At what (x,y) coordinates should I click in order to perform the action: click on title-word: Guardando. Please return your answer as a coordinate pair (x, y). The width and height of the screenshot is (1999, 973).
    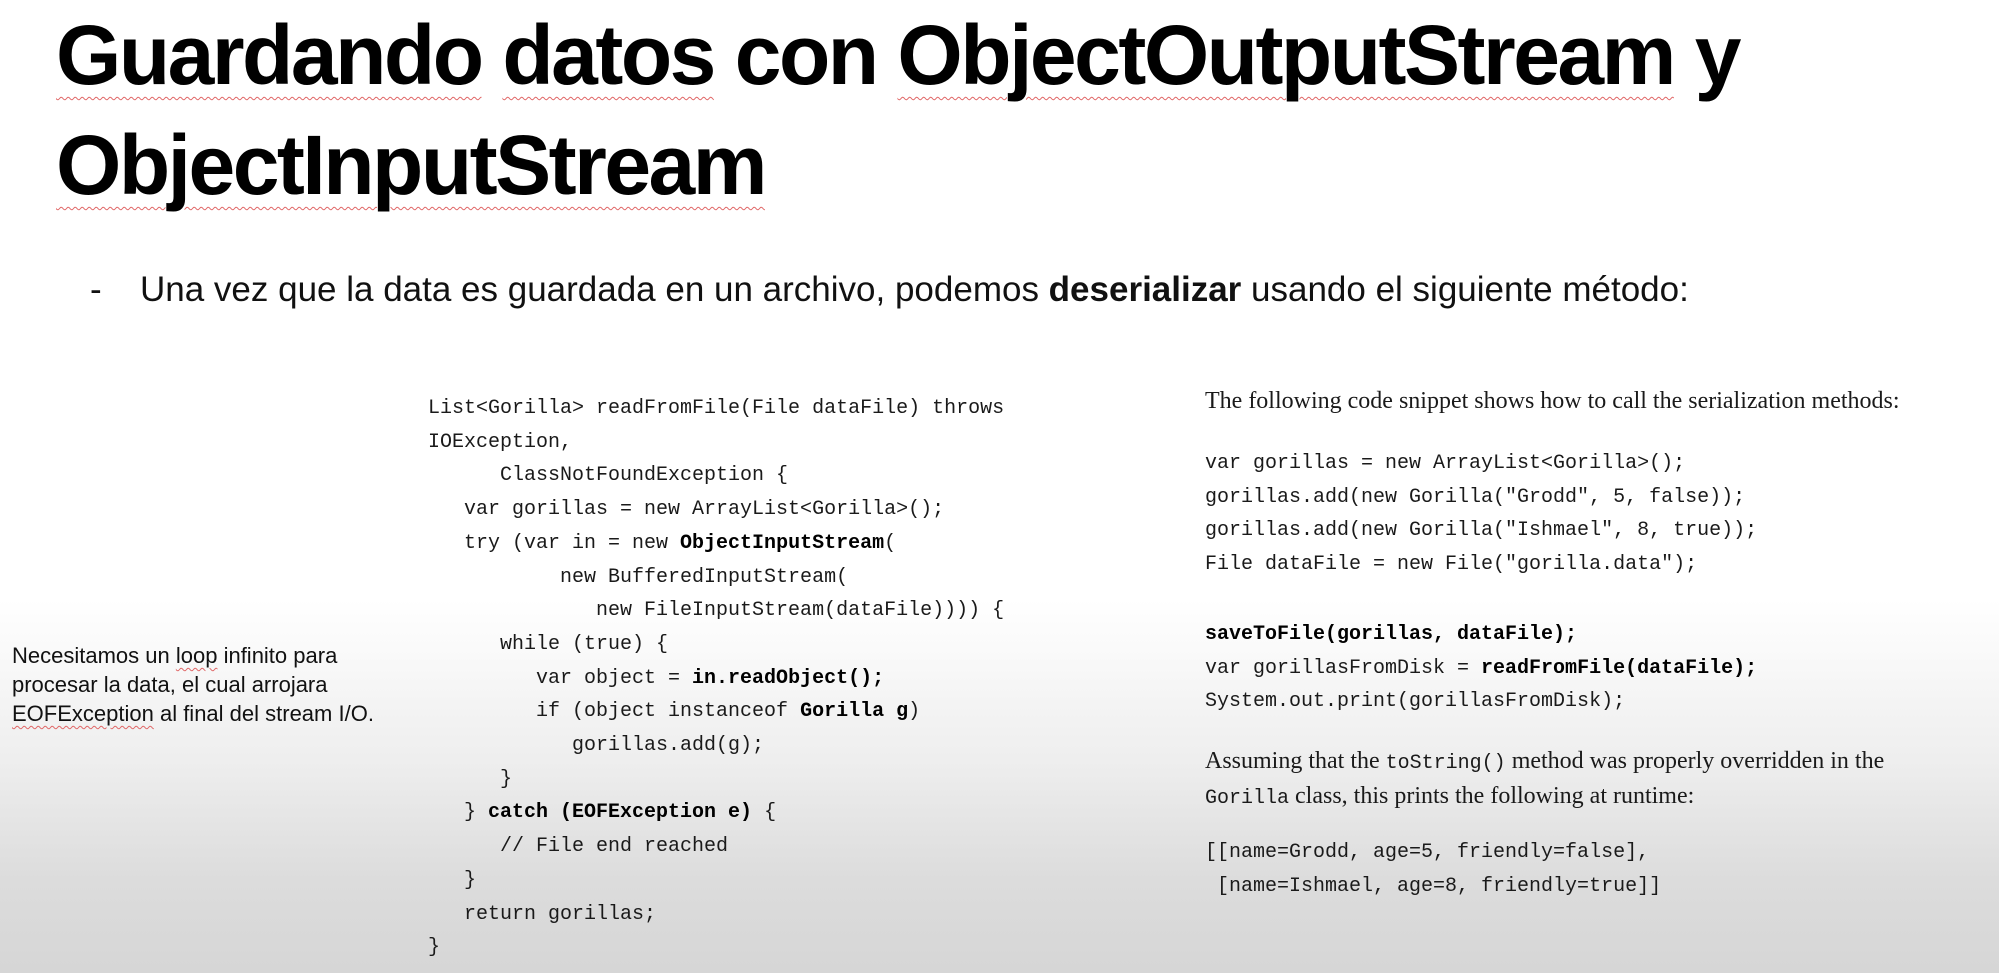
    Looking at the image, I should click on (270, 55).